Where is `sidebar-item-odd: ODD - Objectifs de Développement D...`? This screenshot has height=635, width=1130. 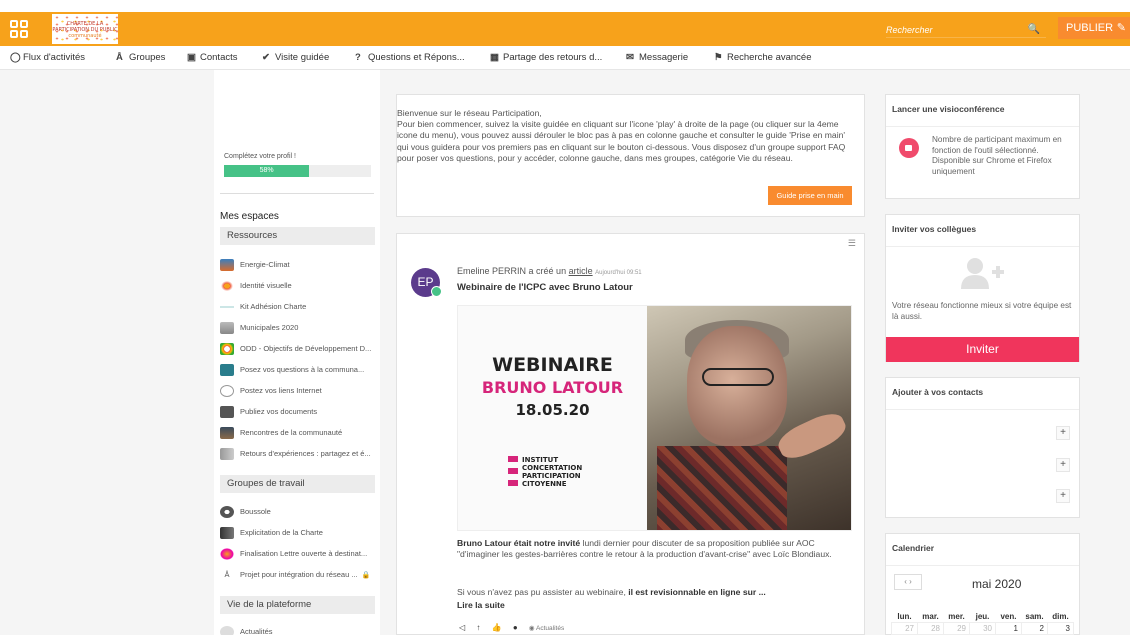
sidebar-item-odd: ODD - Objectifs de Développement D... is located at coordinates (297, 349).